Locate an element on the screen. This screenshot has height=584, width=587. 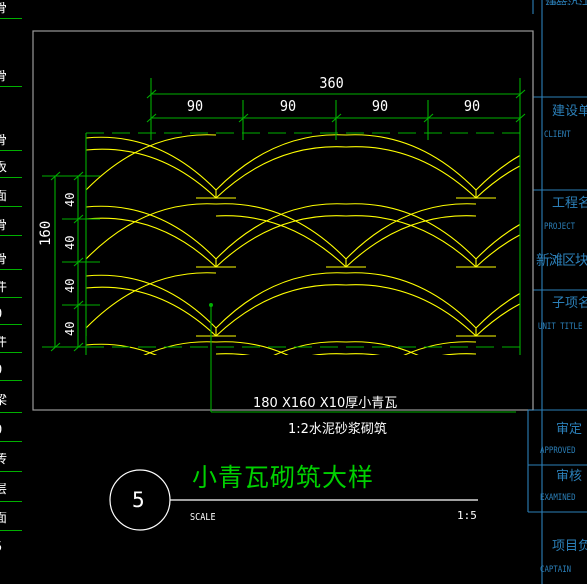
titleblock-label-client-en: CLIENT is located at coordinates (557, 135).